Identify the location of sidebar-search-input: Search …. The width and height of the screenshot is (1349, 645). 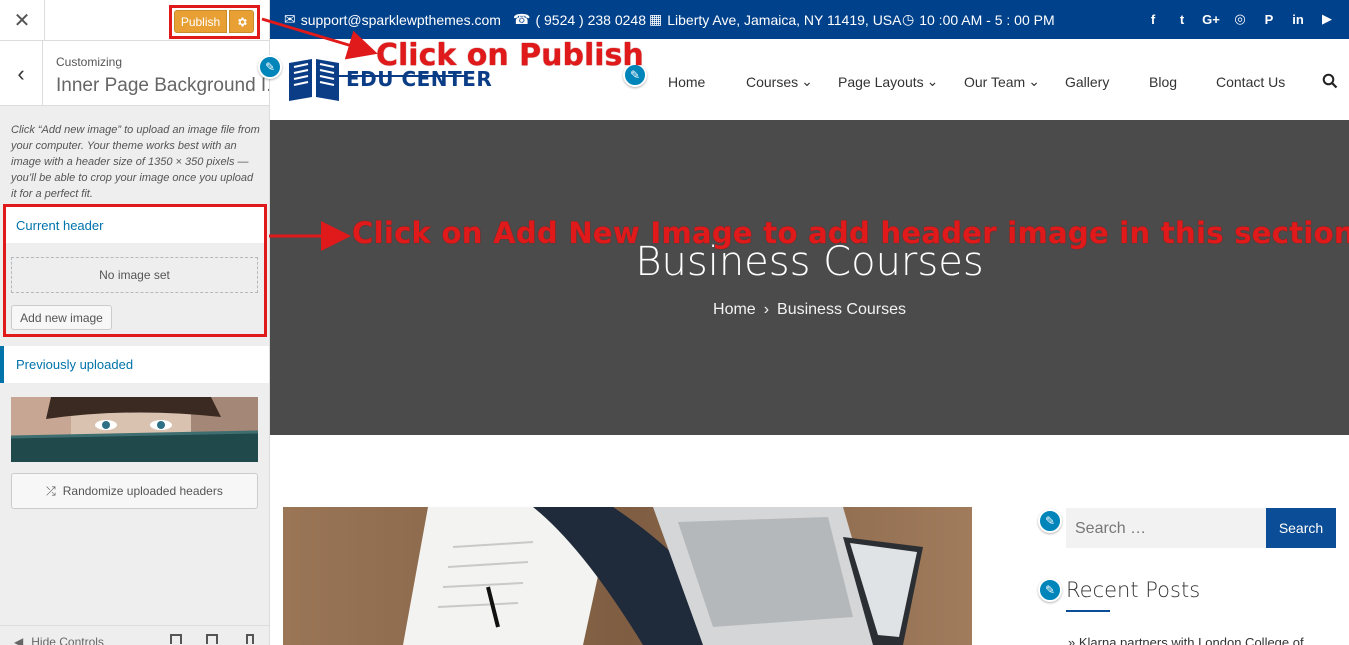
(1166, 528).